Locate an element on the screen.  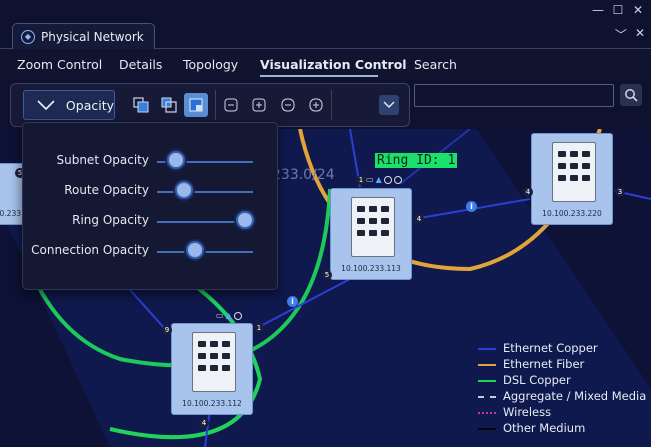
shrink-button is located at coordinates (288, 105).